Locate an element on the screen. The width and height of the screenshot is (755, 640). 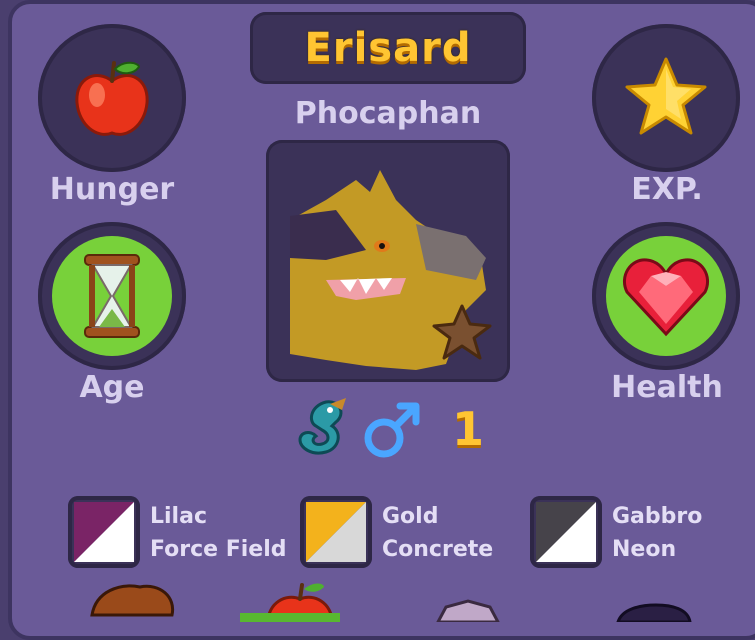
pet-portrait-frame is located at coordinates (388, 261).